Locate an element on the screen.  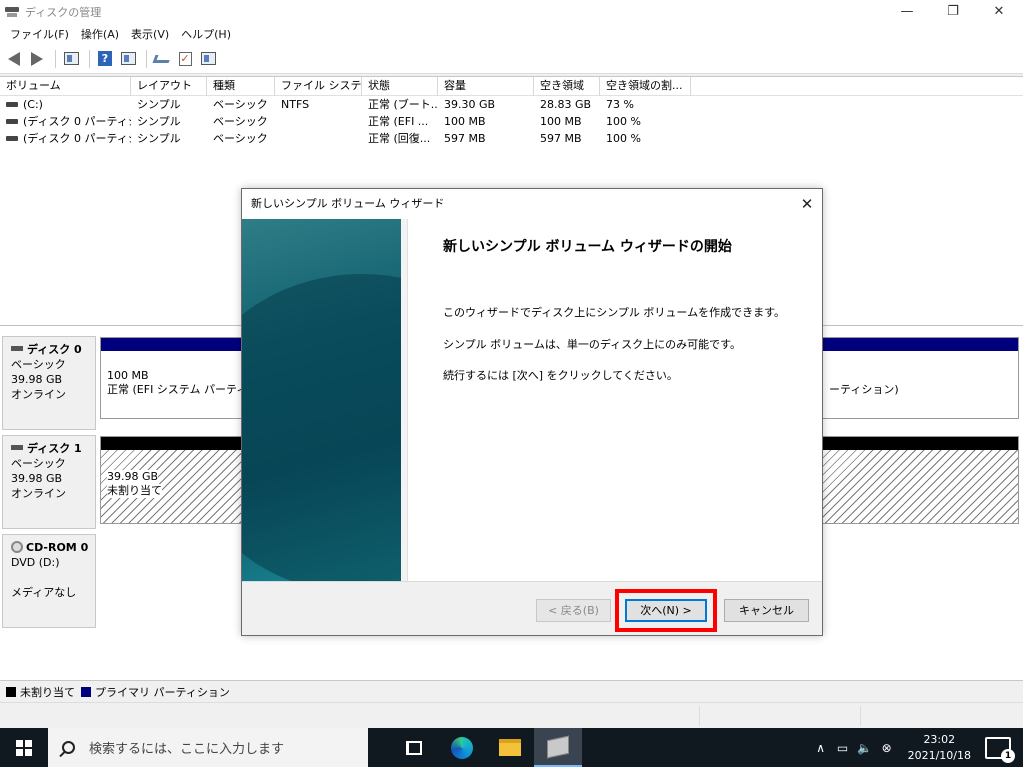
cancel-button: キャンセル is located at coordinates (766, 610).